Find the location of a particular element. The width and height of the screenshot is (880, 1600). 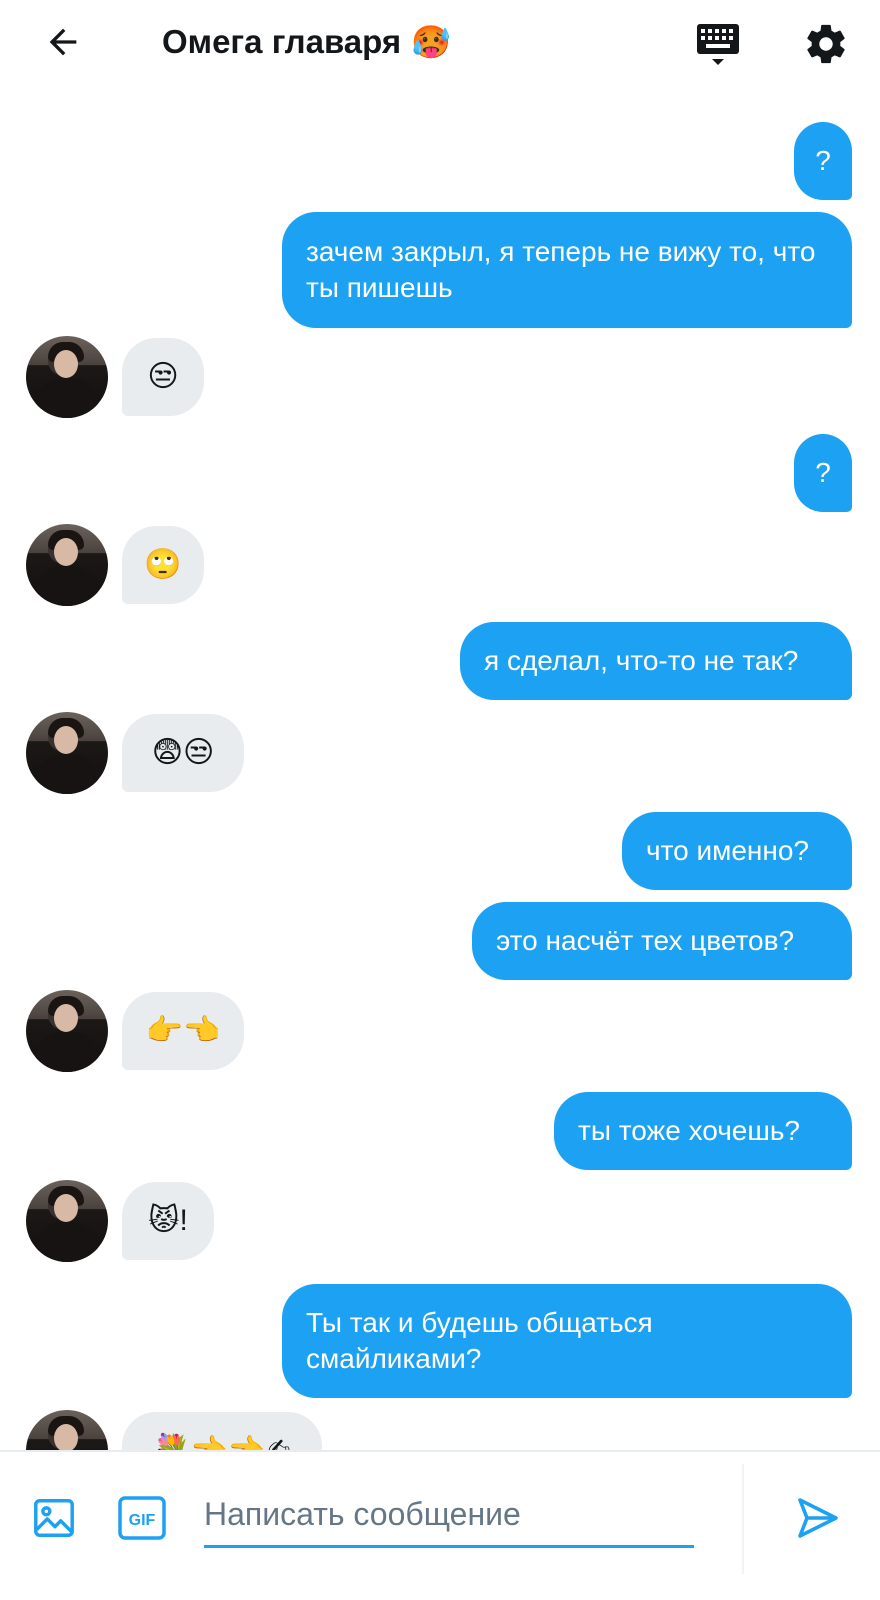

keyboard-toggle-button is located at coordinates (718, 44).